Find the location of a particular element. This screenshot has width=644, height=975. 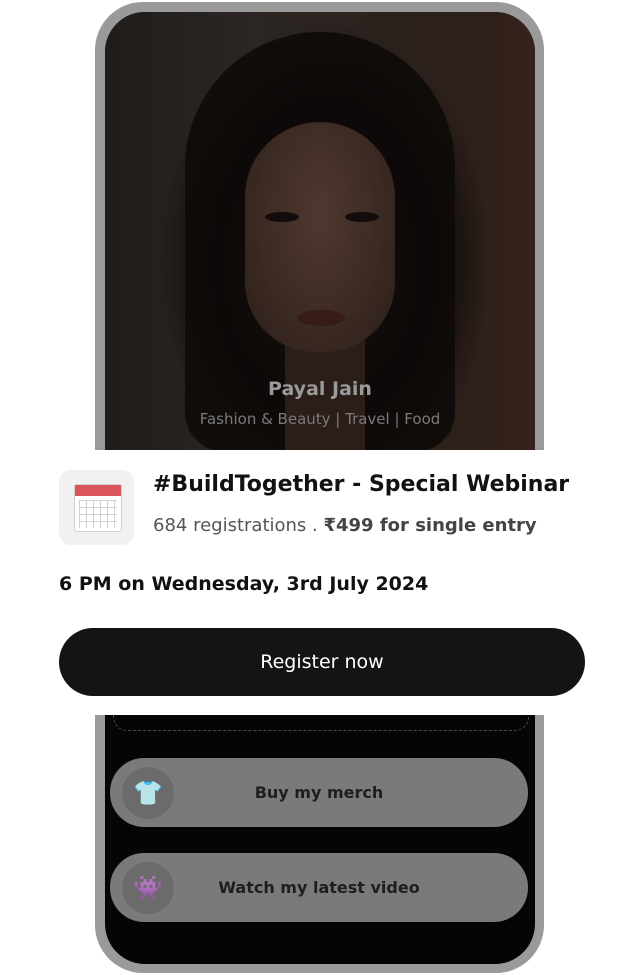

link-label: Buy my merch is located at coordinates (319, 792).